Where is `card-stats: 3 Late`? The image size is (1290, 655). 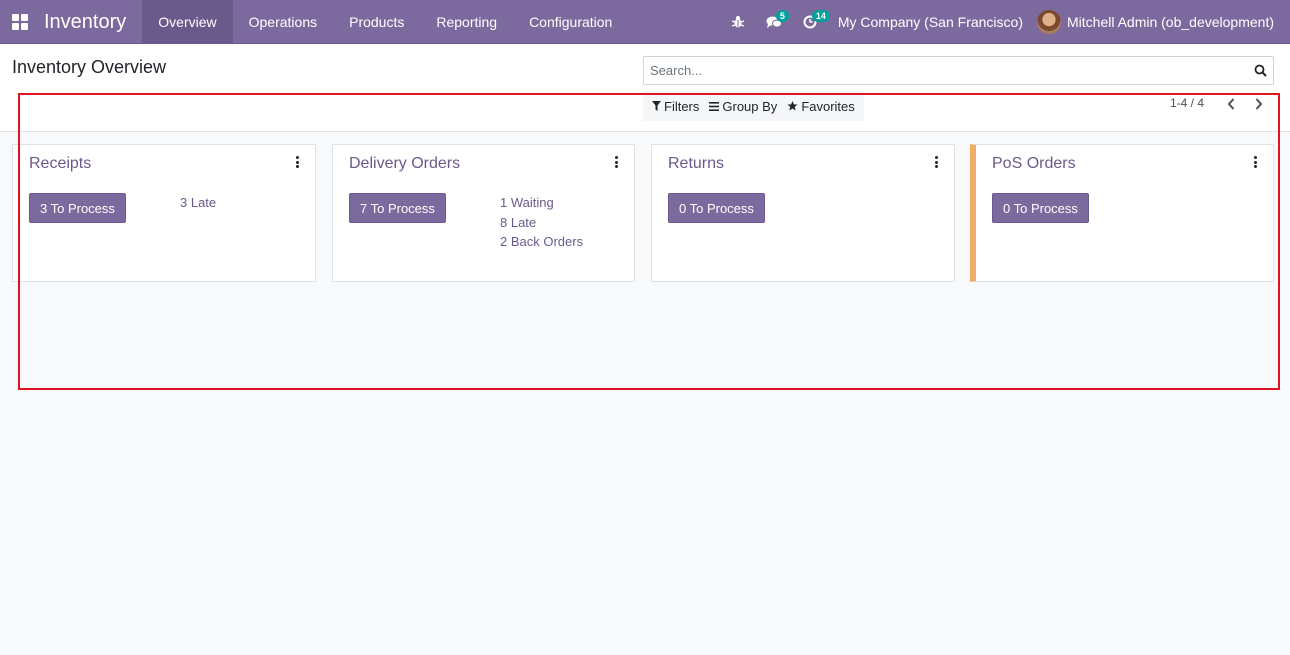 card-stats: 3 Late is located at coordinates (198, 203).